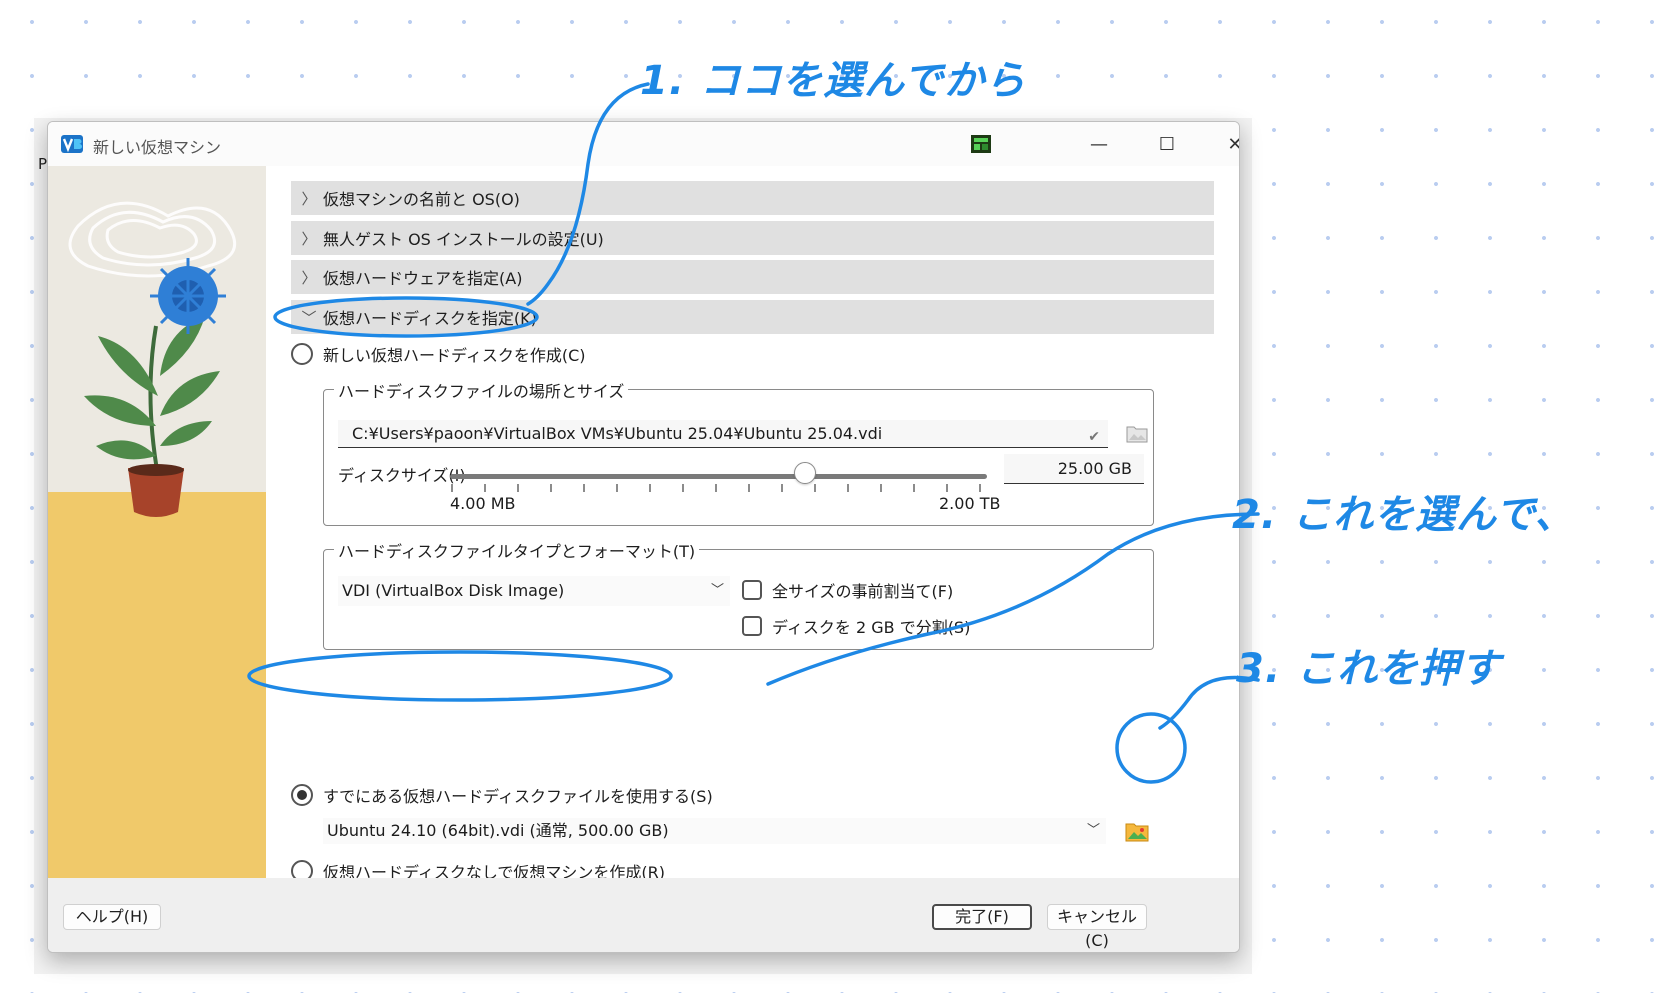  What do you see at coordinates (752, 277) in the screenshot?
I see `section-hardware: 〉 仮想ハードウェアを指定(A)` at bounding box center [752, 277].